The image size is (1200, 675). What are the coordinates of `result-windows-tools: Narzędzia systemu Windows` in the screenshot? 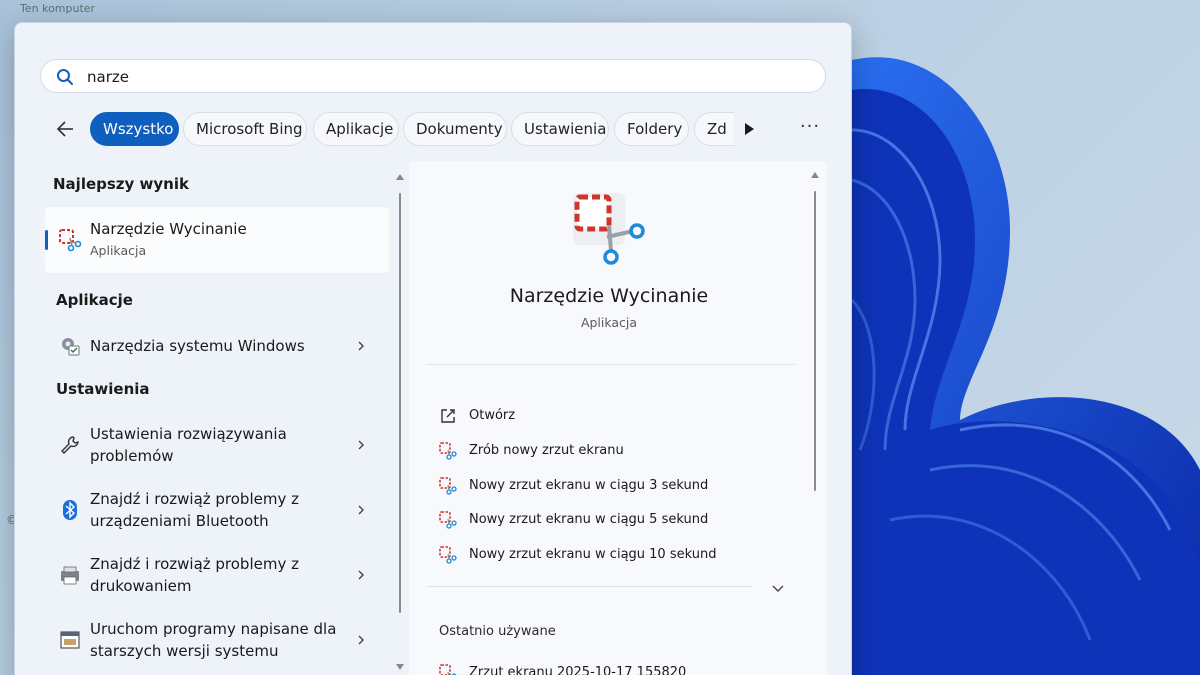 It's located at (217, 346).